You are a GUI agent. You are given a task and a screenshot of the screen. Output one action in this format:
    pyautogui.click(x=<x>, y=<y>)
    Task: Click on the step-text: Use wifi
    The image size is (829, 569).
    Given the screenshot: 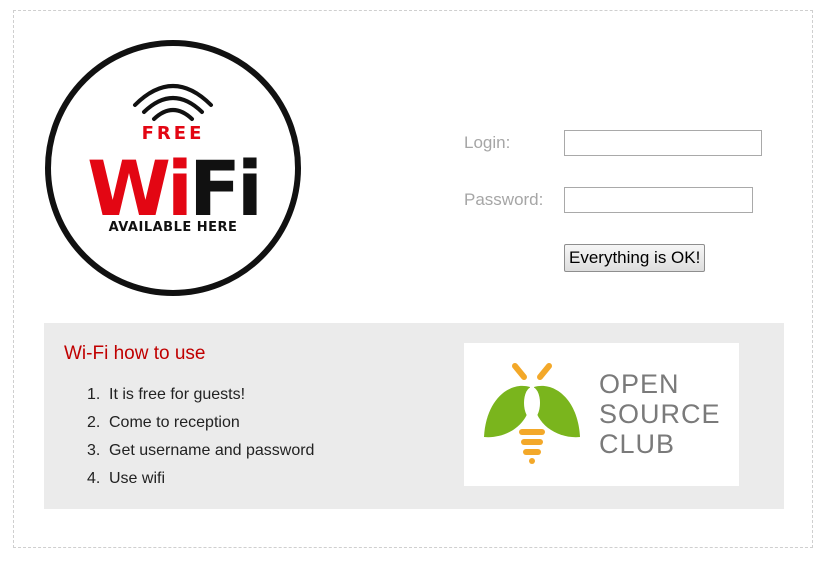 What is the action you would take?
    pyautogui.click(x=137, y=478)
    